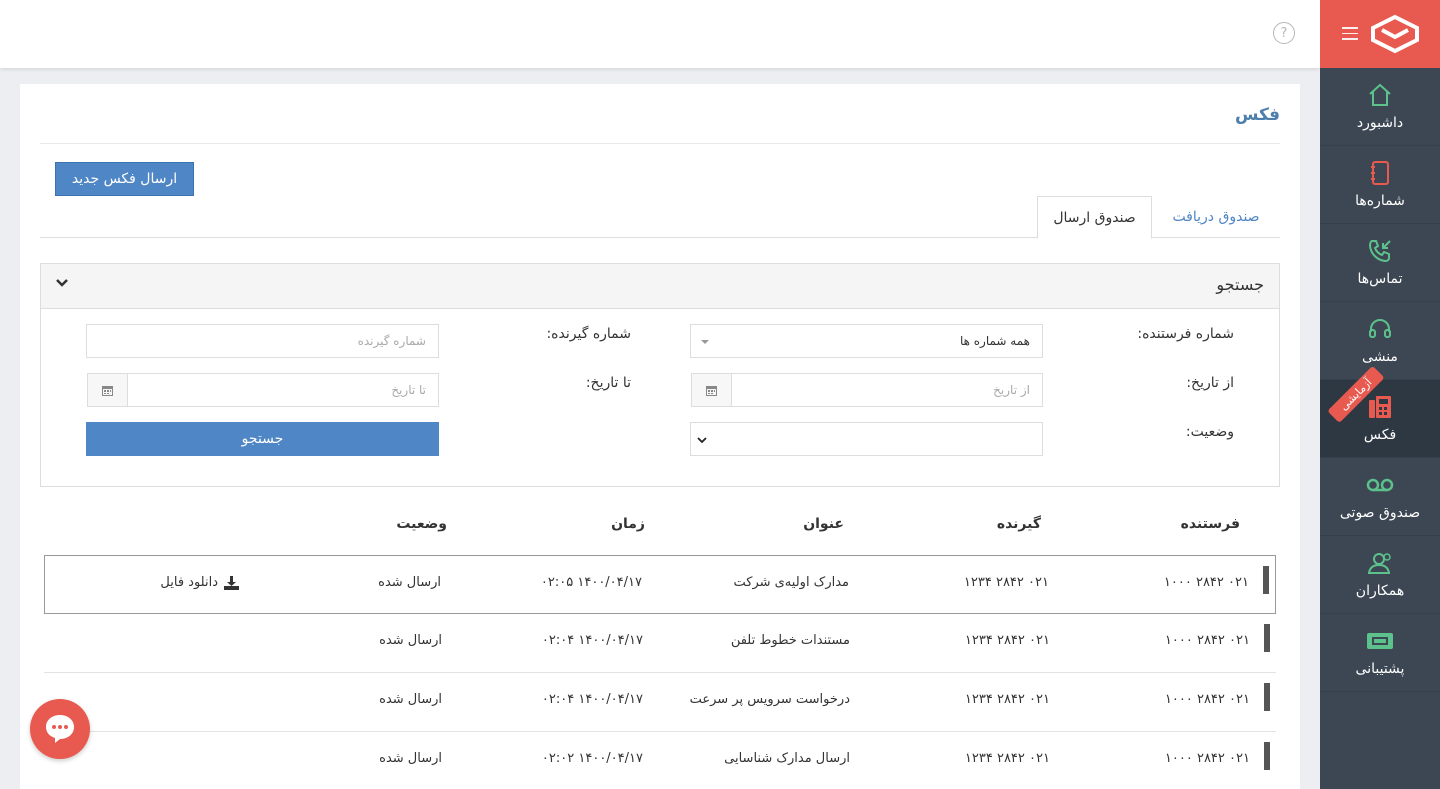  I want to click on search-panel-header: جستجو, so click(660, 286).